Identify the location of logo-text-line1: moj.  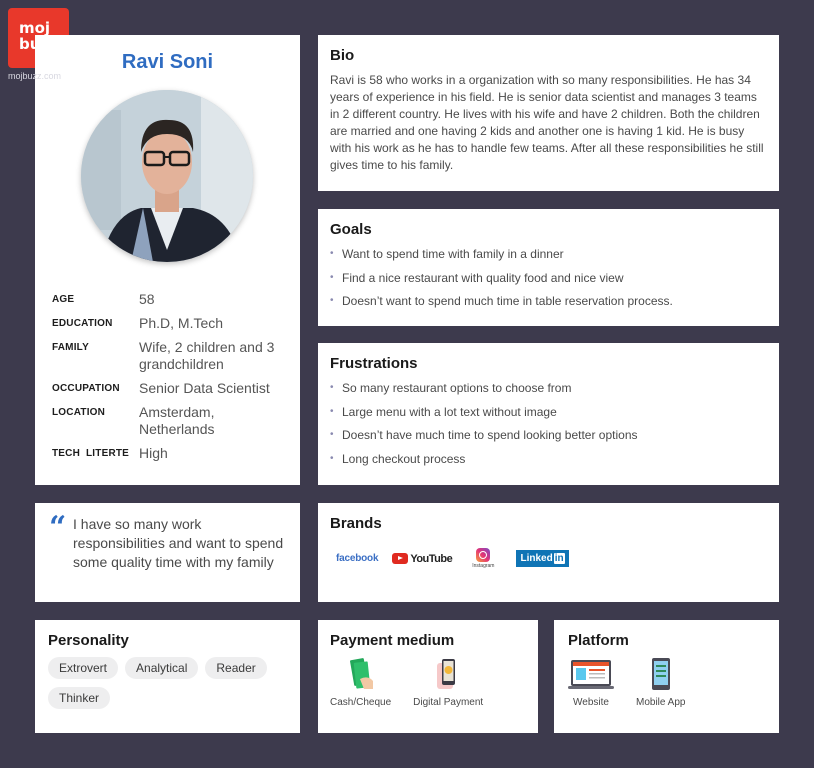
(35, 28).